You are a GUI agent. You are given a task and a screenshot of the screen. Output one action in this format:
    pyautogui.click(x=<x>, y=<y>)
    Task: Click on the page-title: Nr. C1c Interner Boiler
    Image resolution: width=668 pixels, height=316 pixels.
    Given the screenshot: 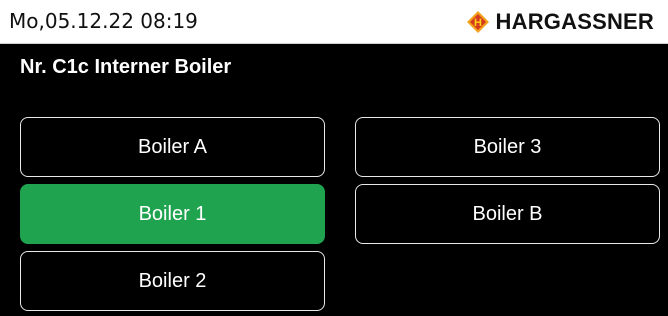 What is the action you would take?
    pyautogui.click(x=126, y=67)
    